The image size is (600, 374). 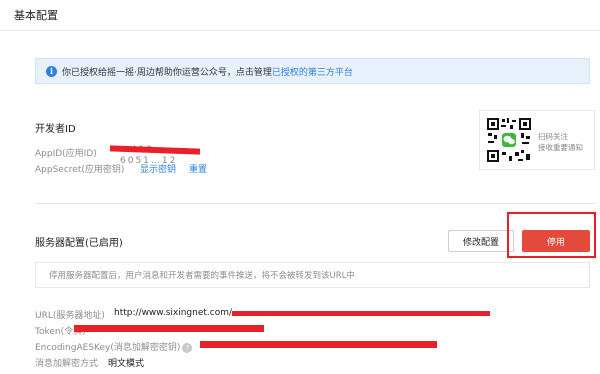 I want to click on section-divider, so click(x=315, y=203).